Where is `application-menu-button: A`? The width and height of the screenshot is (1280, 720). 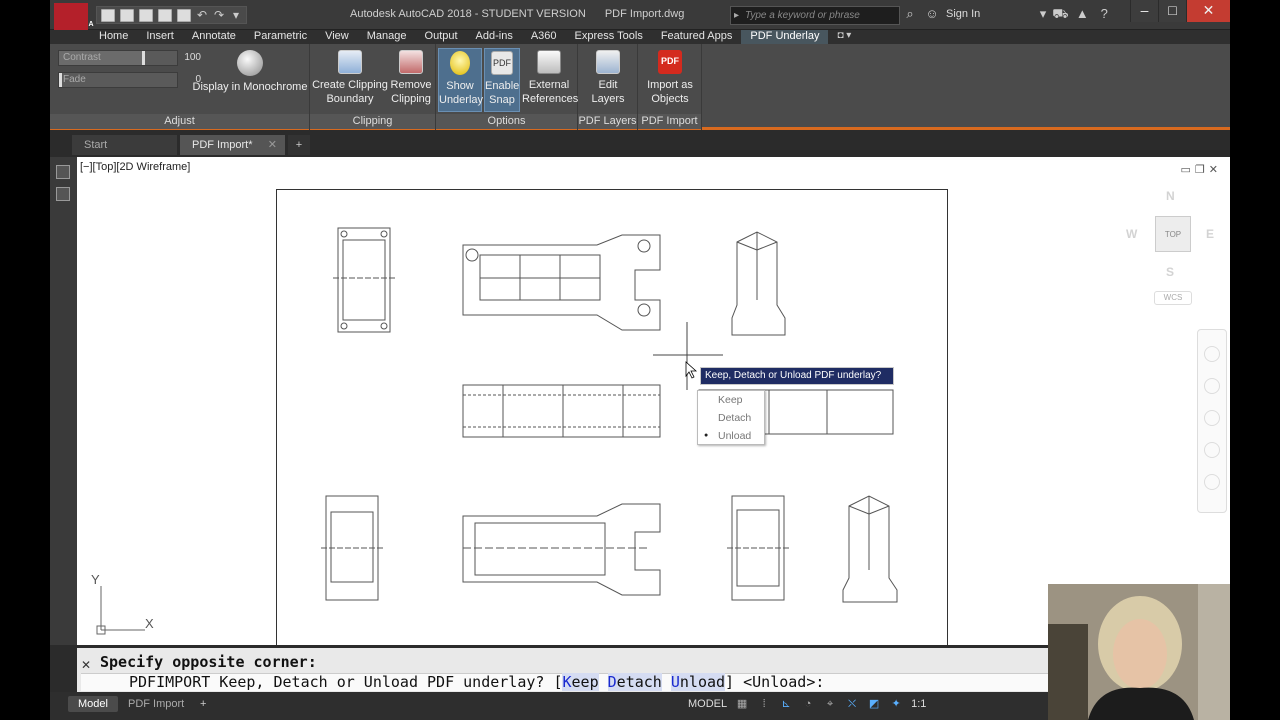 application-menu-button: A is located at coordinates (74, 17).